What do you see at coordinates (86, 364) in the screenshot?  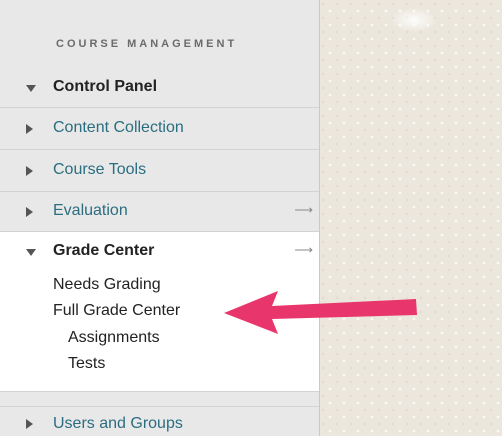 I see `tests-link: Tests` at bounding box center [86, 364].